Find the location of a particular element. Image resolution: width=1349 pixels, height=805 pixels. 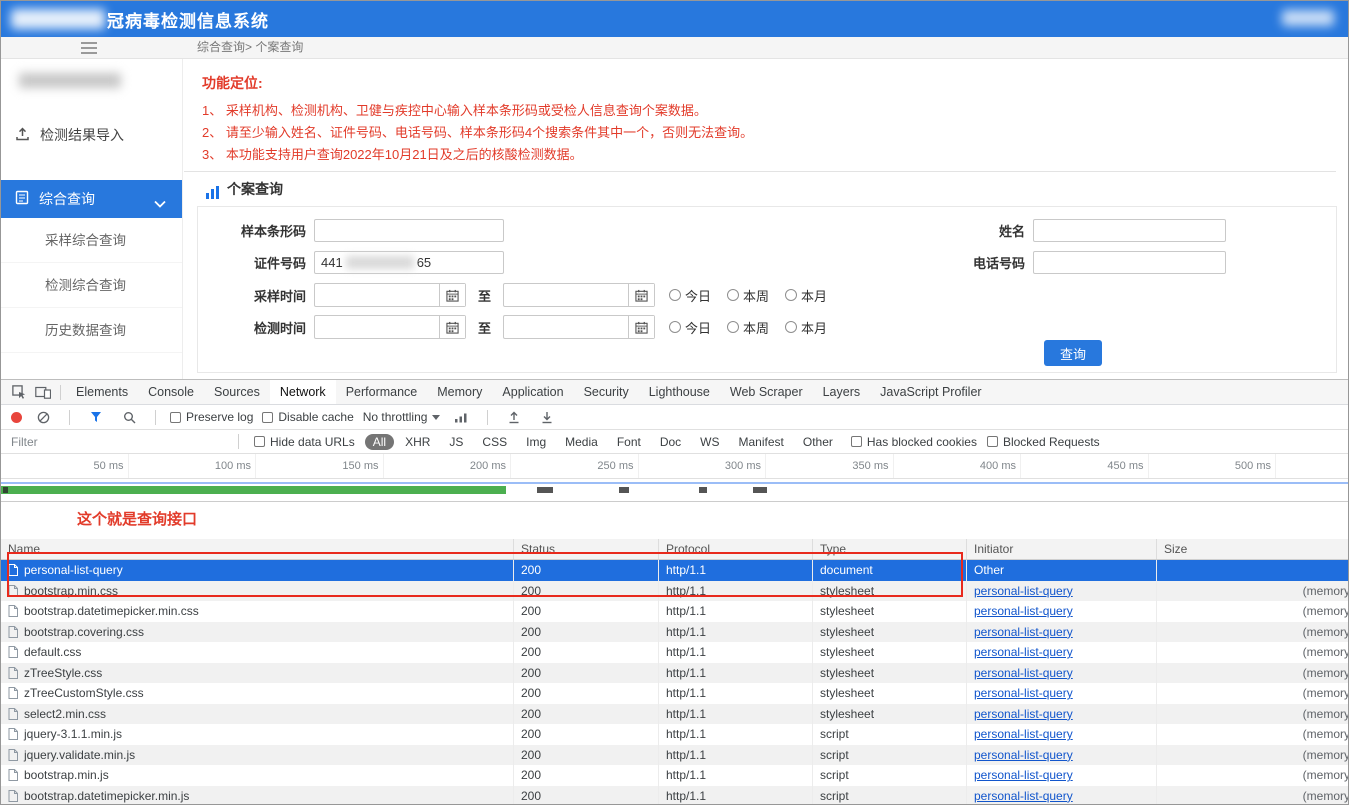

type-filter-pill: CSS is located at coordinates (494, 442).